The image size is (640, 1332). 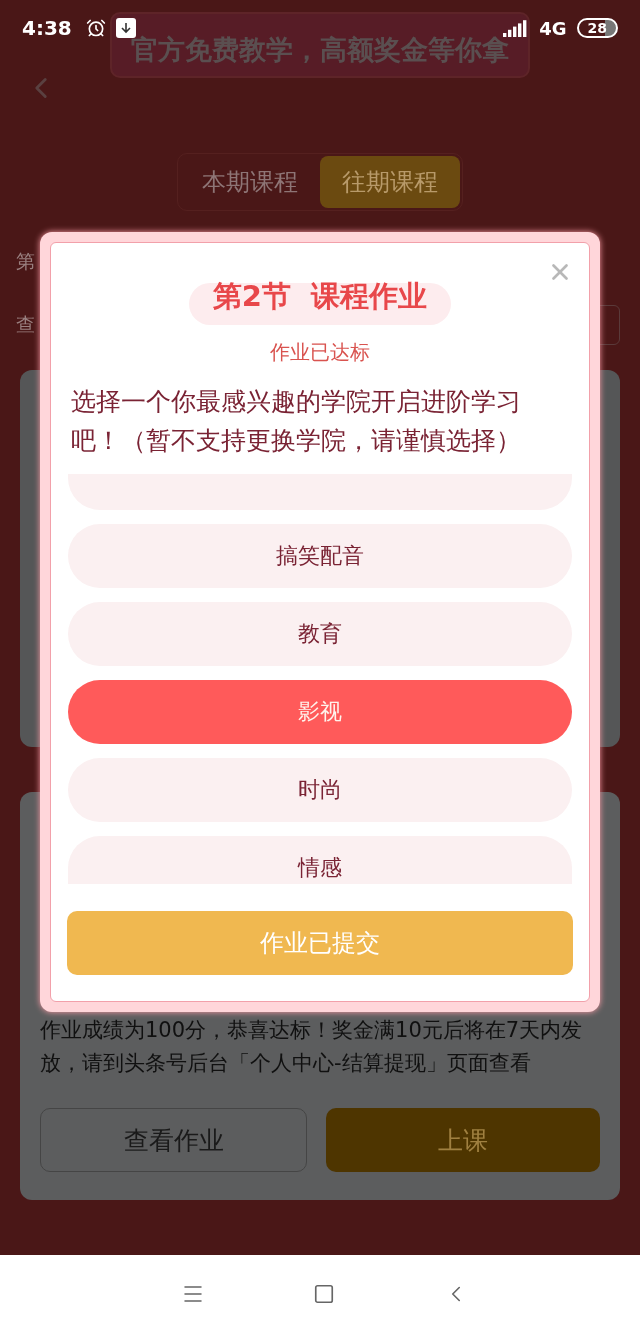 What do you see at coordinates (463, 1140) in the screenshot?
I see `start-class-button: 上课` at bounding box center [463, 1140].